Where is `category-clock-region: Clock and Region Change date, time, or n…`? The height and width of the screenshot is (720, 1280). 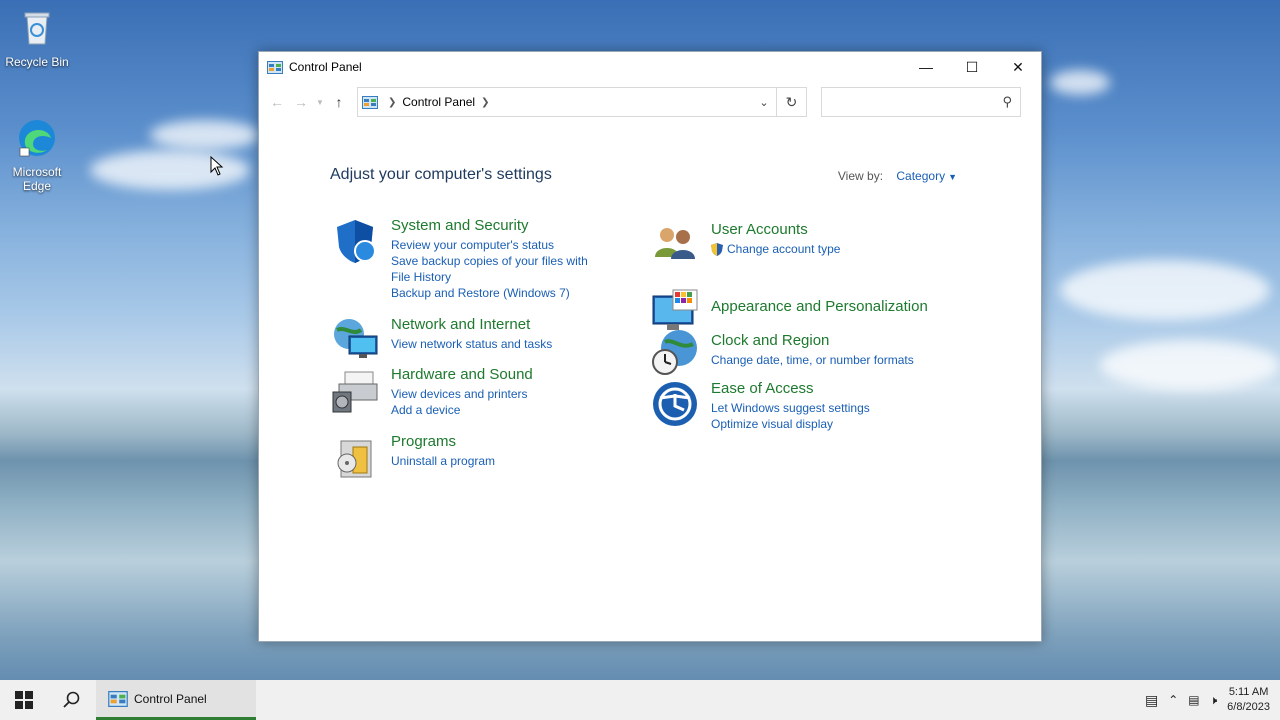
category-clock-region: Clock and Region Change date, time, or n… is located at coordinates (811, 352).